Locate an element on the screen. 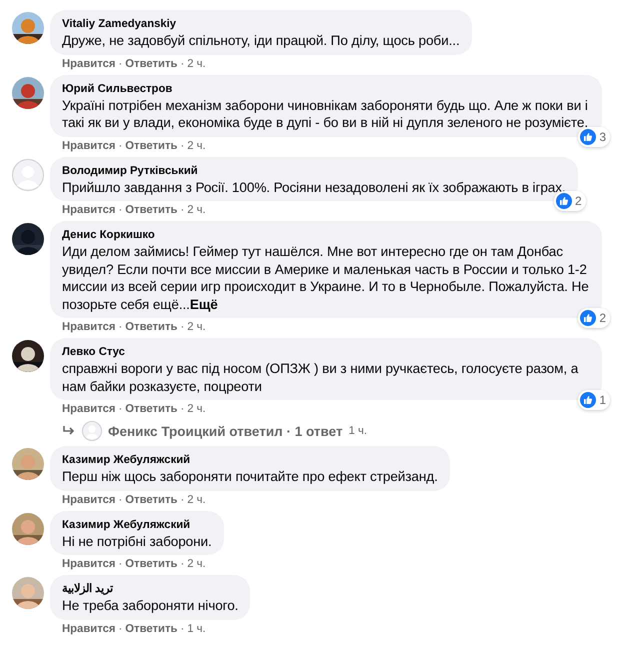  more-link: Ещё is located at coordinates (204, 304).